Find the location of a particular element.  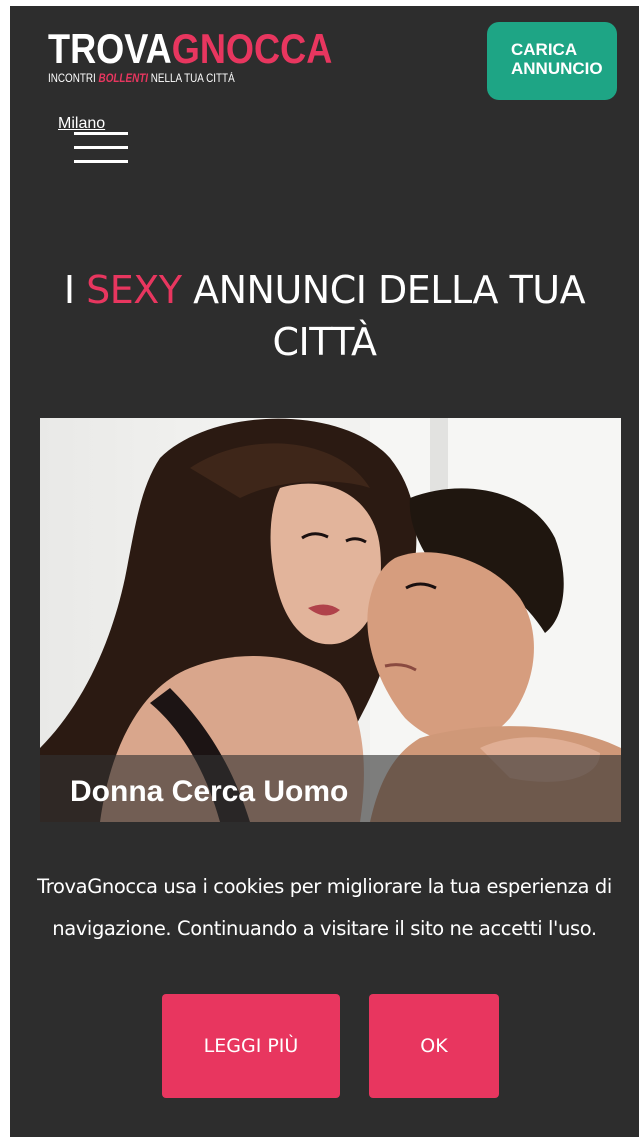

headline-start: I is located at coordinates (75, 290).